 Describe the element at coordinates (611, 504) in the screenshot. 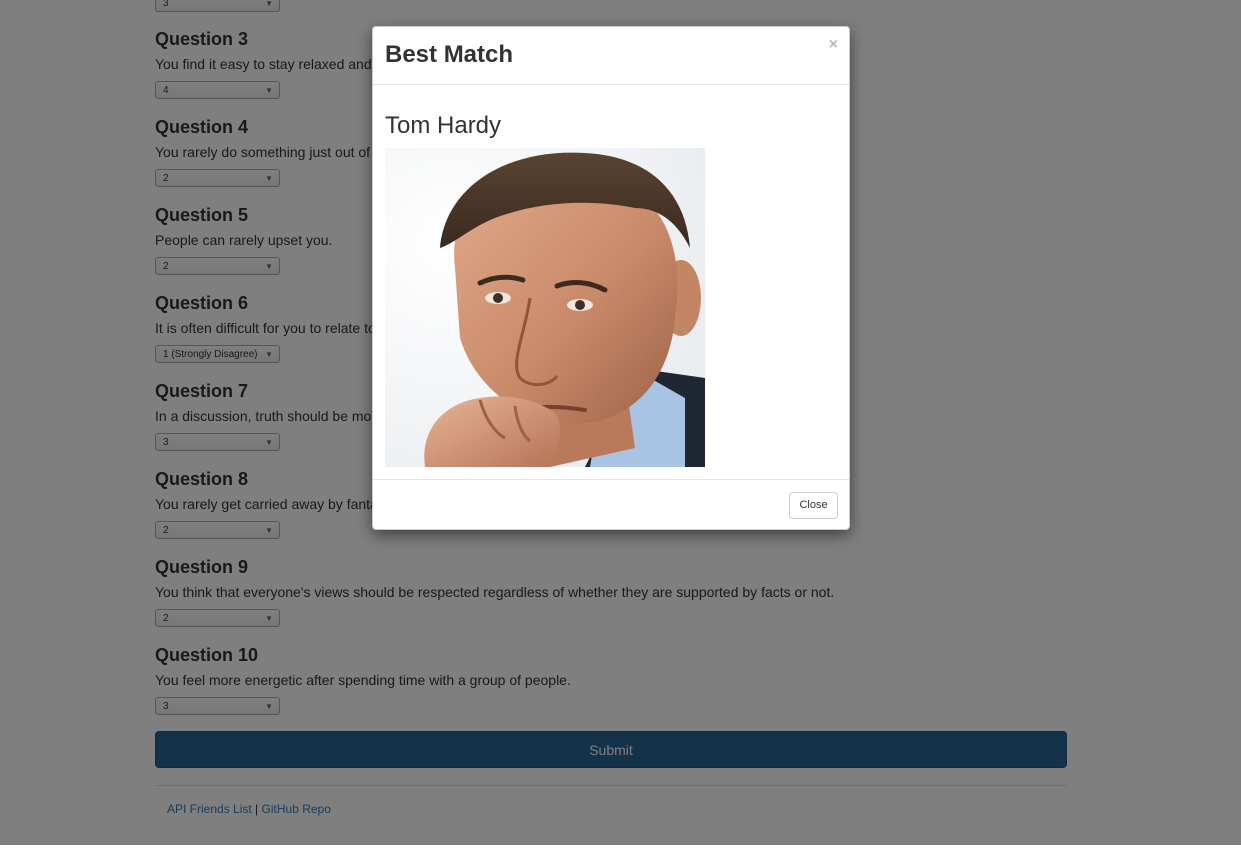

I see `modal-footer: Close` at that location.